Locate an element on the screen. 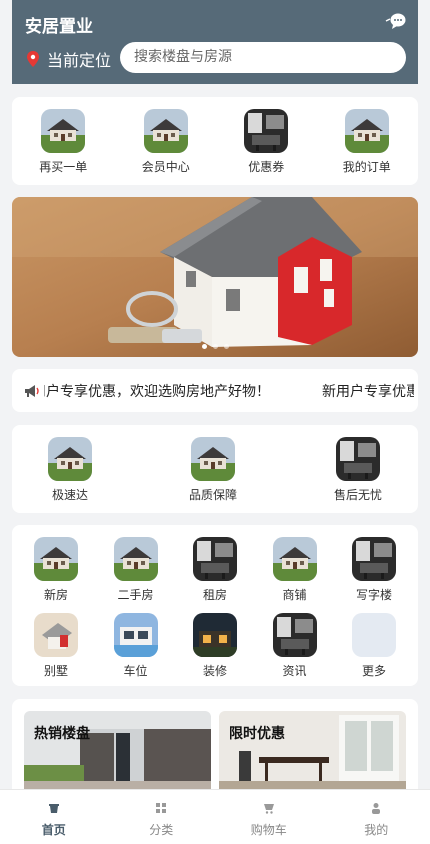 This screenshot has width=430, height=844. tab-category: 分类 is located at coordinates (162, 817).